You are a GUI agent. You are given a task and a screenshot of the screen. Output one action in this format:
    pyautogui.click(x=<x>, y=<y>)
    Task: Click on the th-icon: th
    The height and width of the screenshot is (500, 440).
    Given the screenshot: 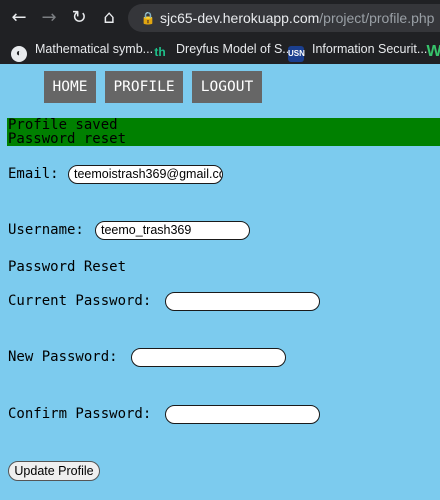 What is the action you would take?
    pyautogui.click(x=160, y=52)
    